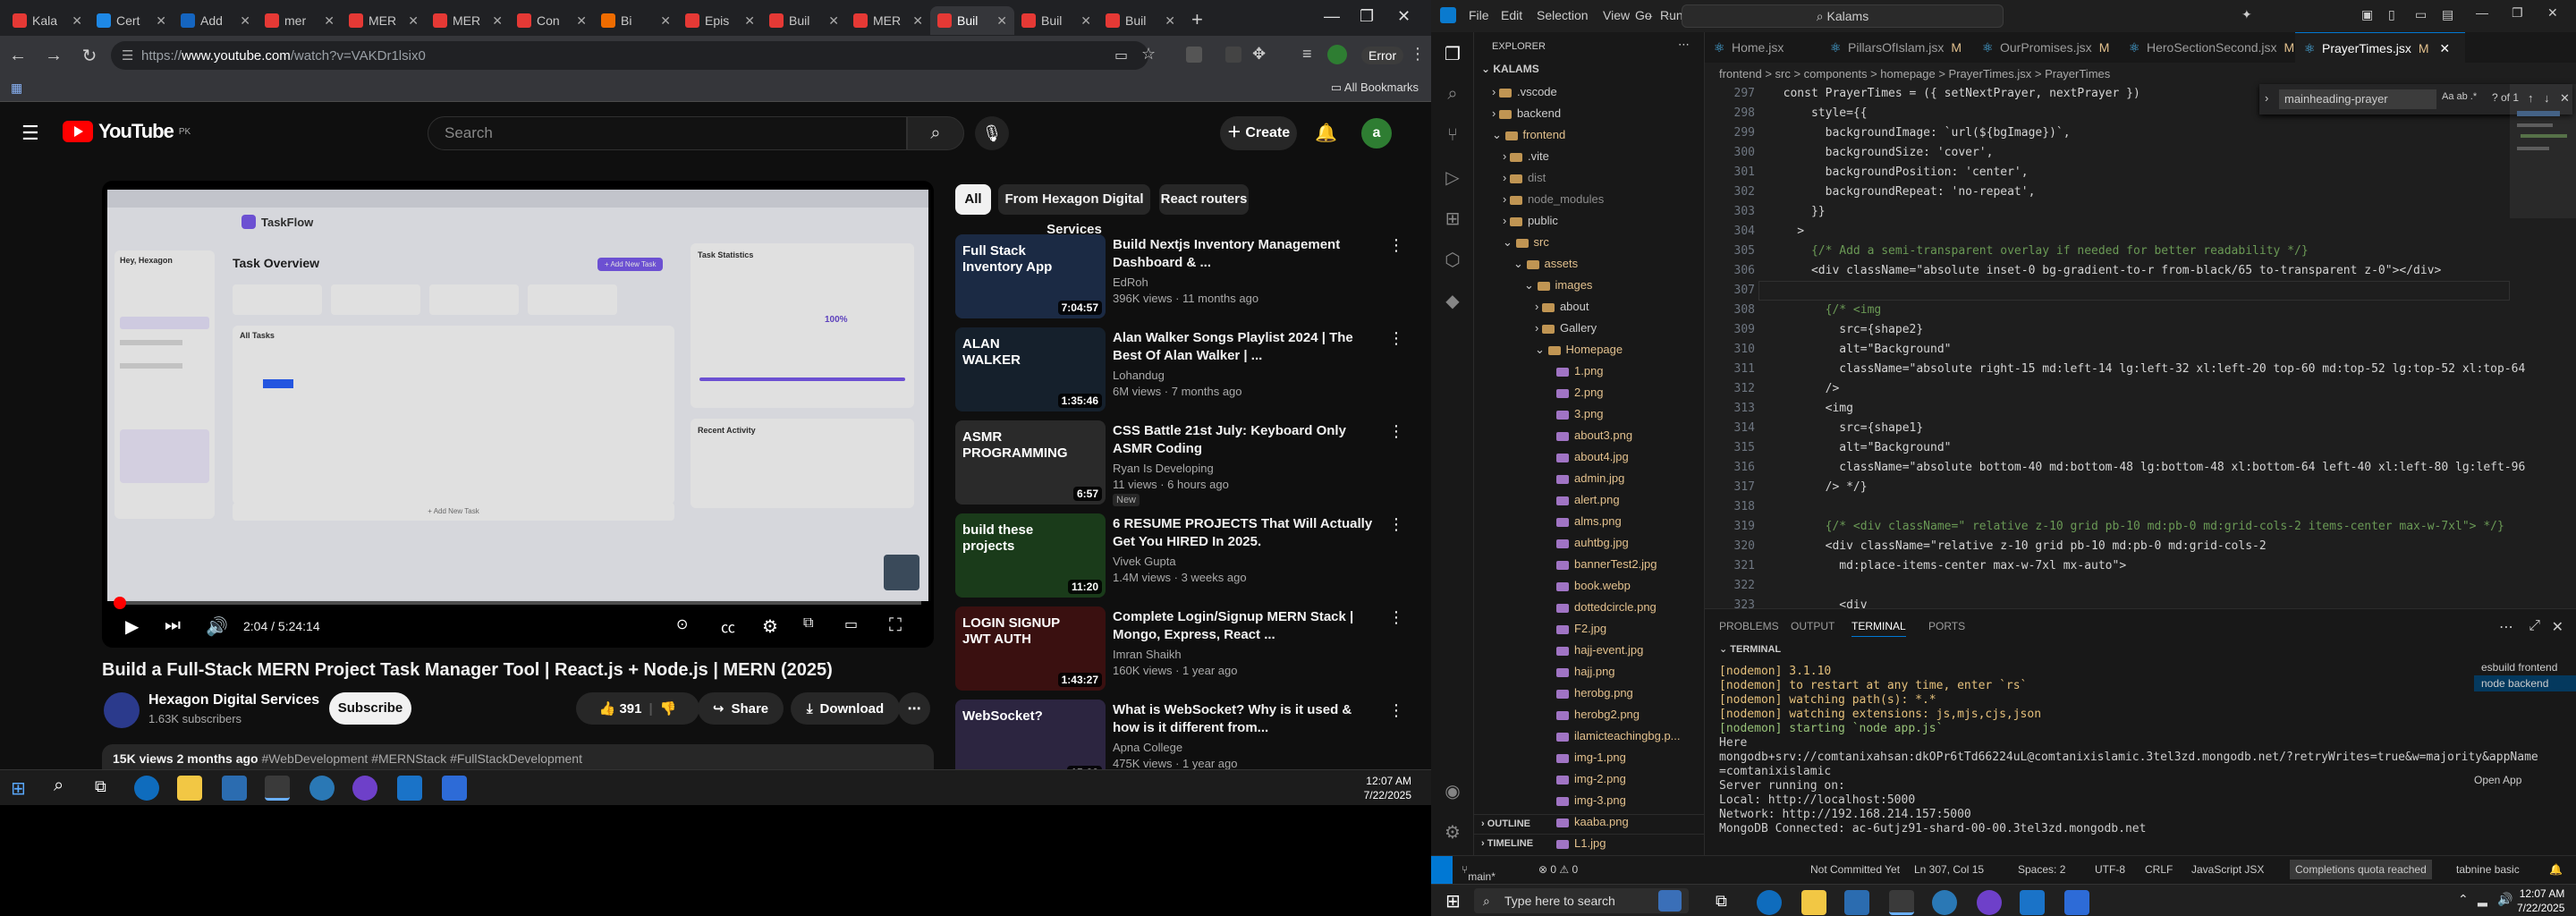 The height and width of the screenshot is (916, 2576). I want to click on tree-item: › Gallery, so click(1535, 328).